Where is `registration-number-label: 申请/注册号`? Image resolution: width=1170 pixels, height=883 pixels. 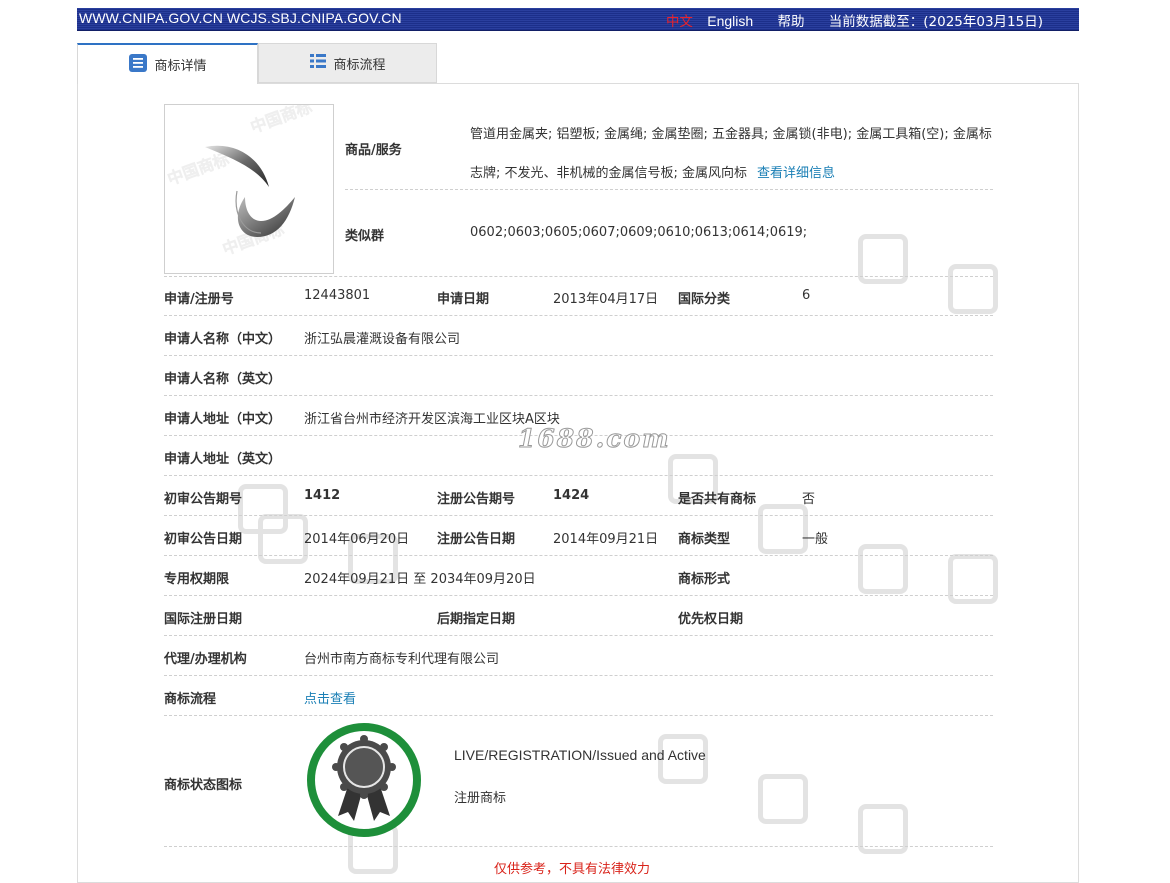 registration-number-label: 申请/注册号 is located at coordinates (199, 299).